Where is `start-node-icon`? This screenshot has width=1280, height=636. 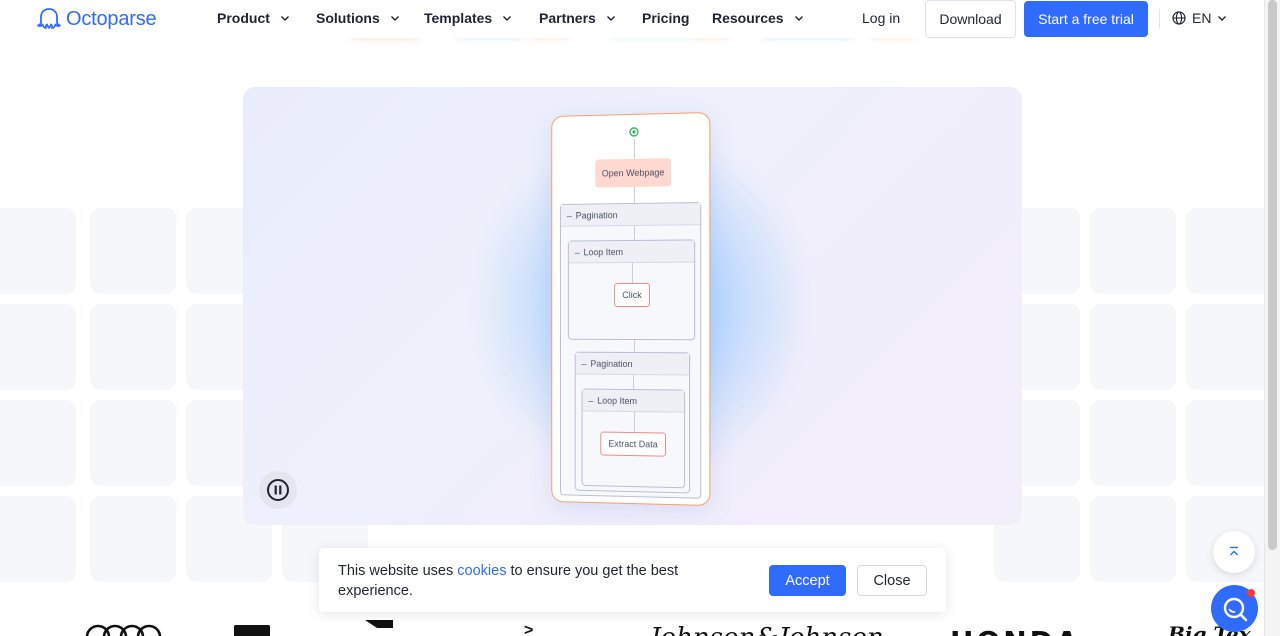 start-node-icon is located at coordinates (633, 132).